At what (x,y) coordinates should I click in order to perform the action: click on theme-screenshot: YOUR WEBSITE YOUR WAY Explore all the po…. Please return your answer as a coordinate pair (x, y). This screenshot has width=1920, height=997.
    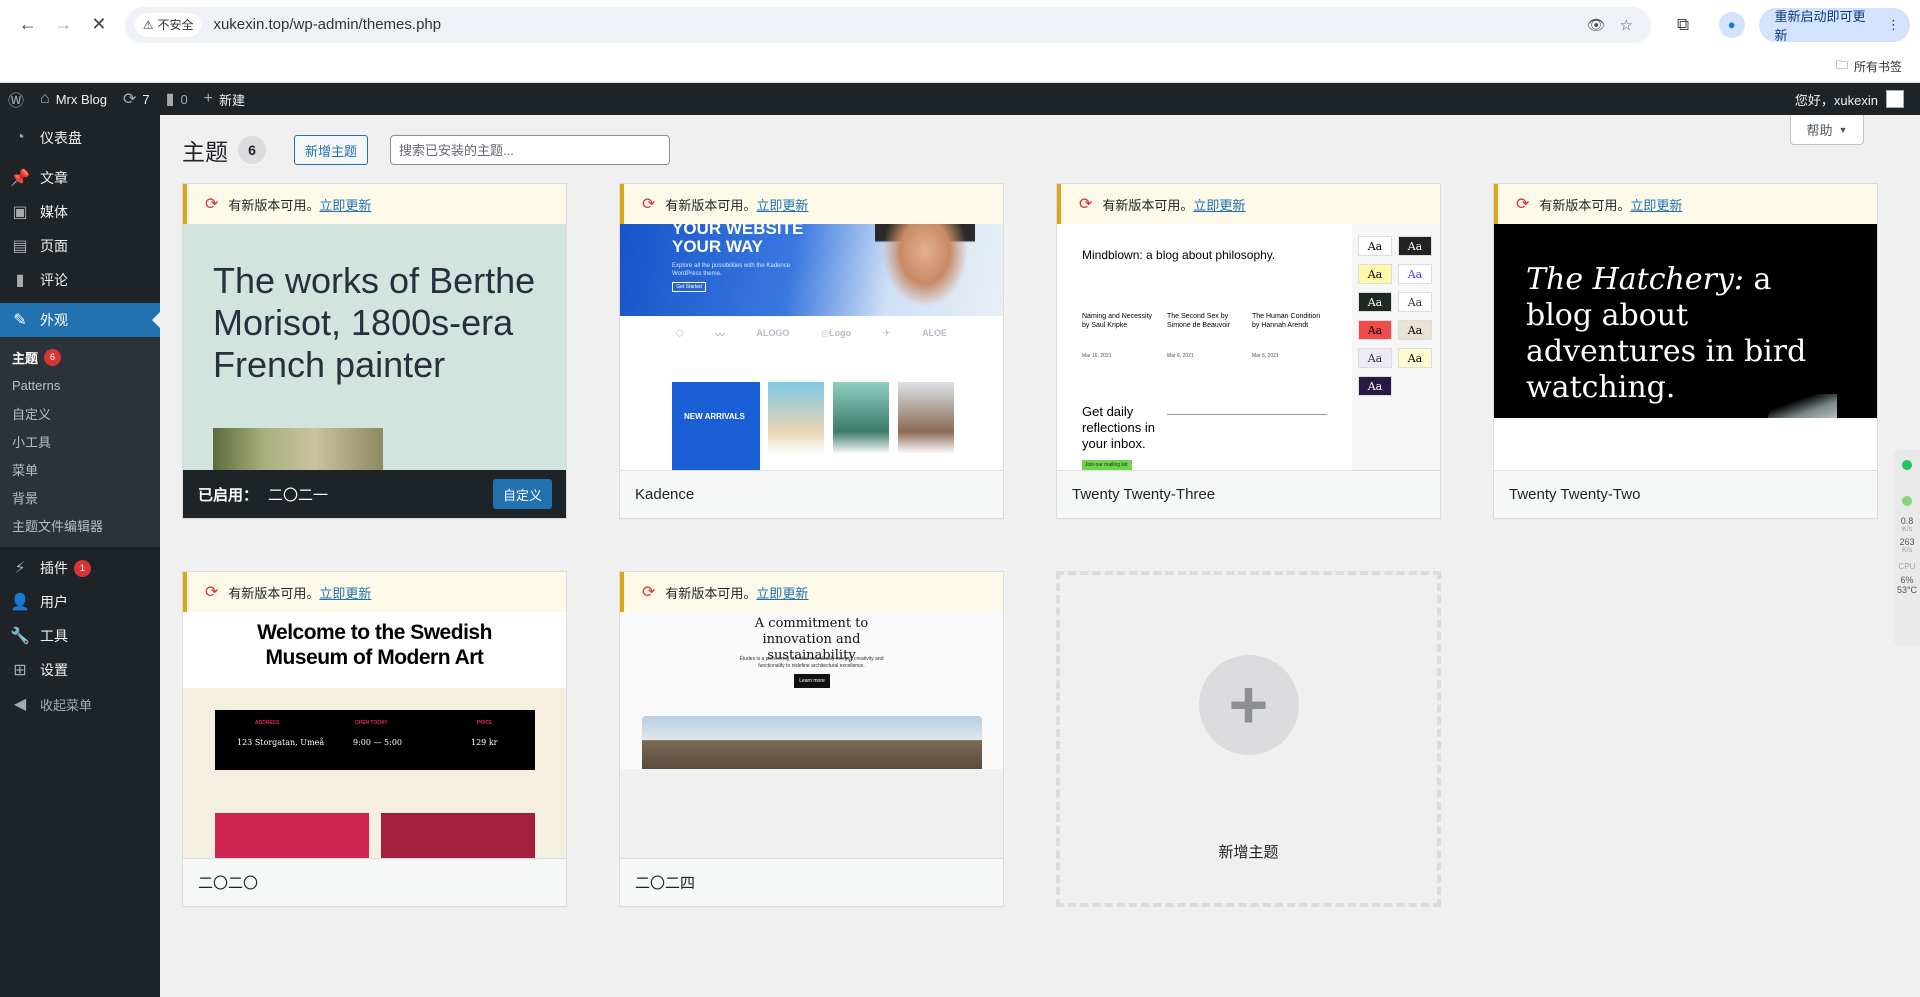
    Looking at the image, I should click on (811, 347).